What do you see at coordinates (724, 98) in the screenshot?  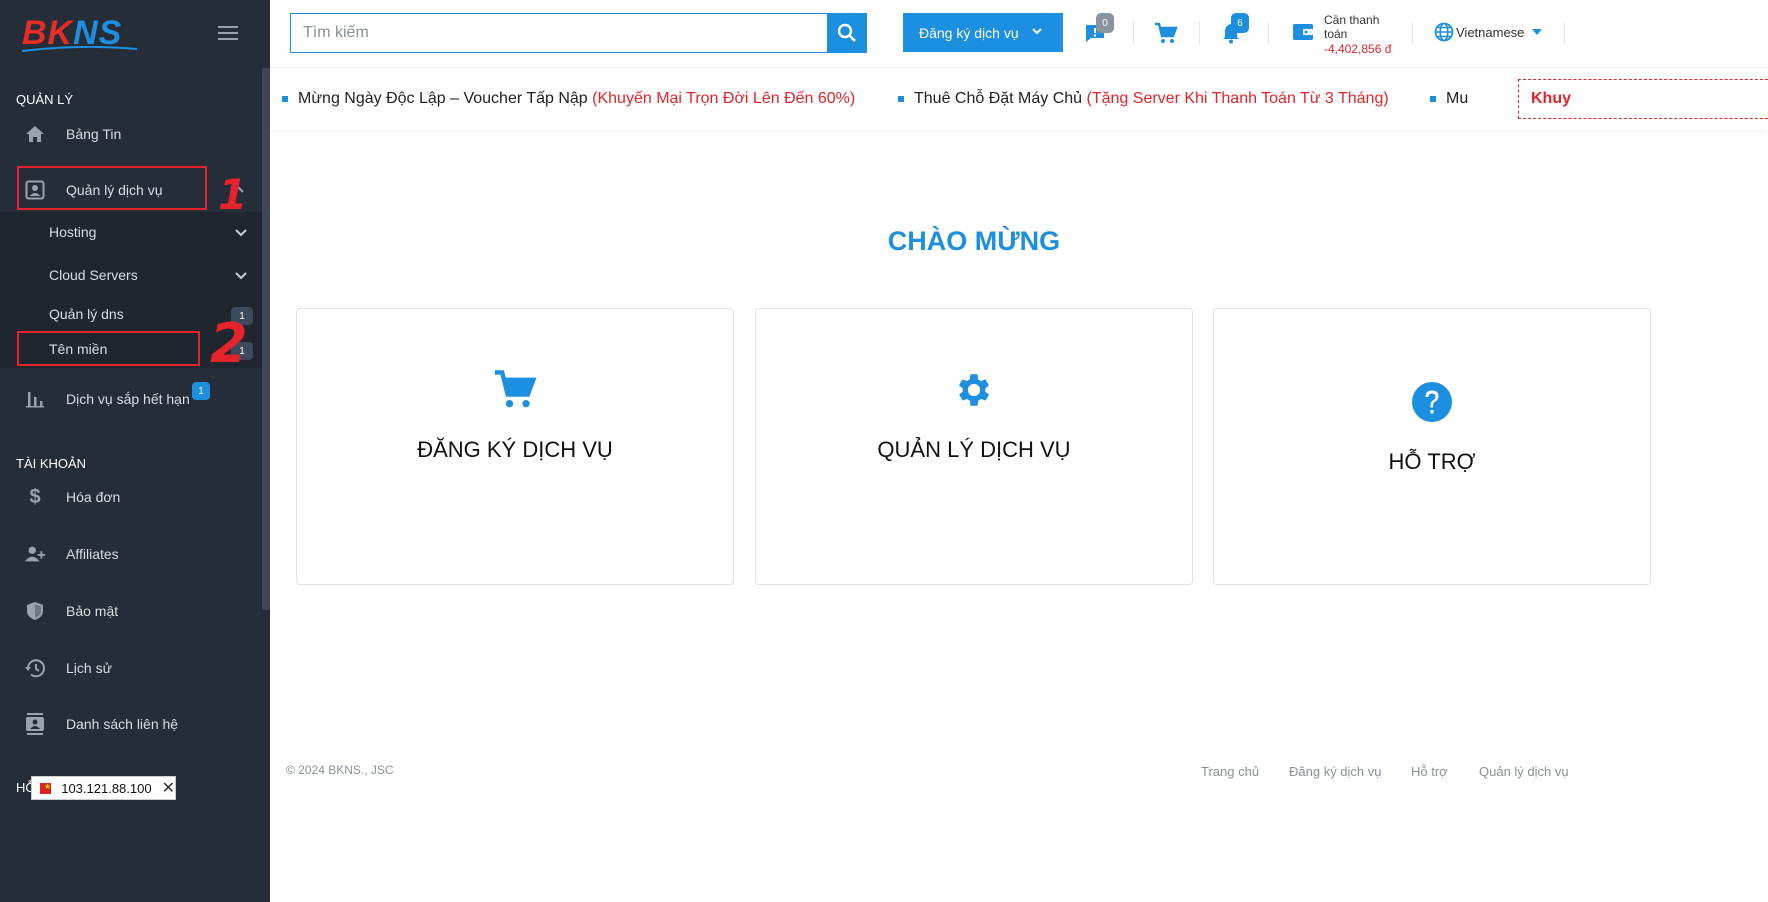 I see `ticker-highlight: (Khuyến Mại Trọn Đời Lên Đến 60%)` at bounding box center [724, 98].